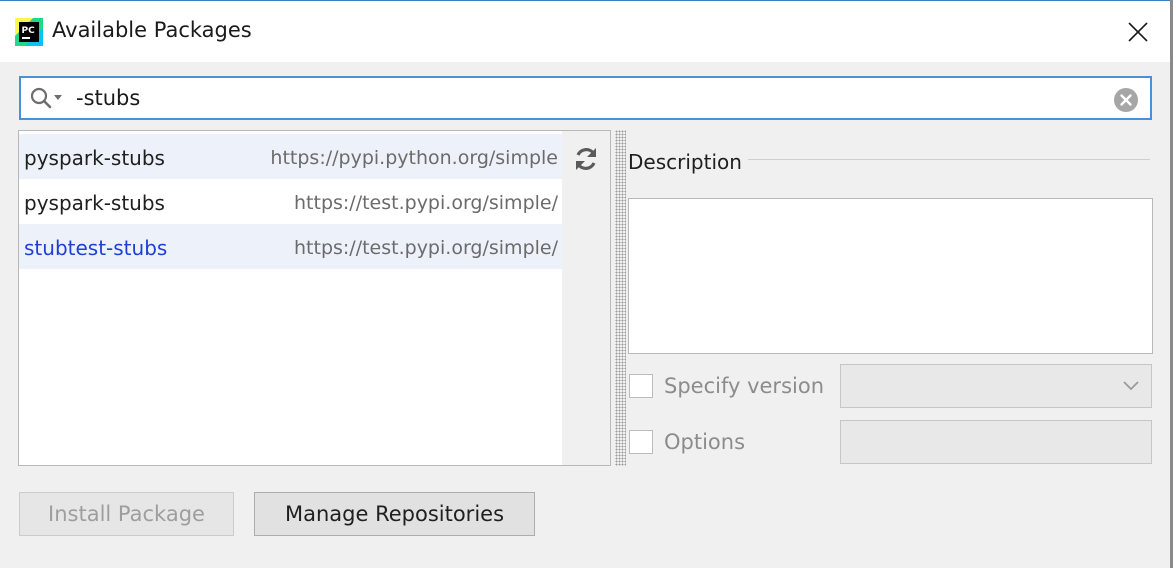 The height and width of the screenshot is (568, 1173). What do you see at coordinates (96, 248) in the screenshot?
I see `package-name: stubtest-stubs` at bounding box center [96, 248].